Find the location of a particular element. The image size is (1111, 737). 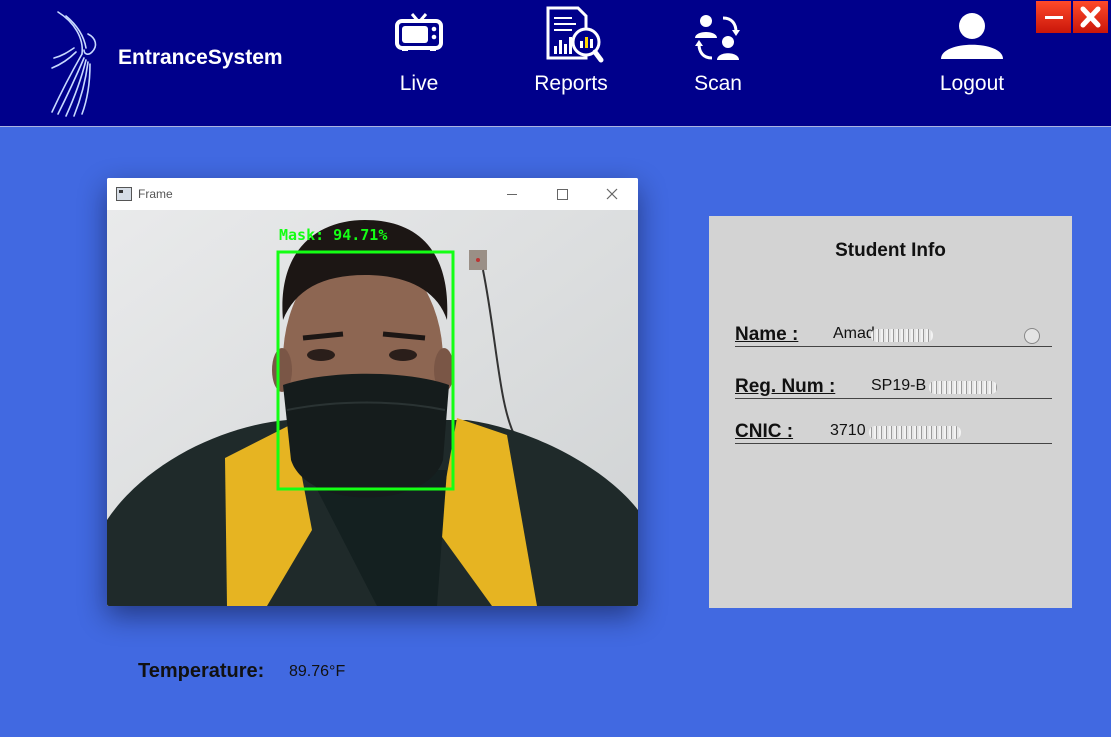

temperature-value: 89.76°F is located at coordinates (317, 671).